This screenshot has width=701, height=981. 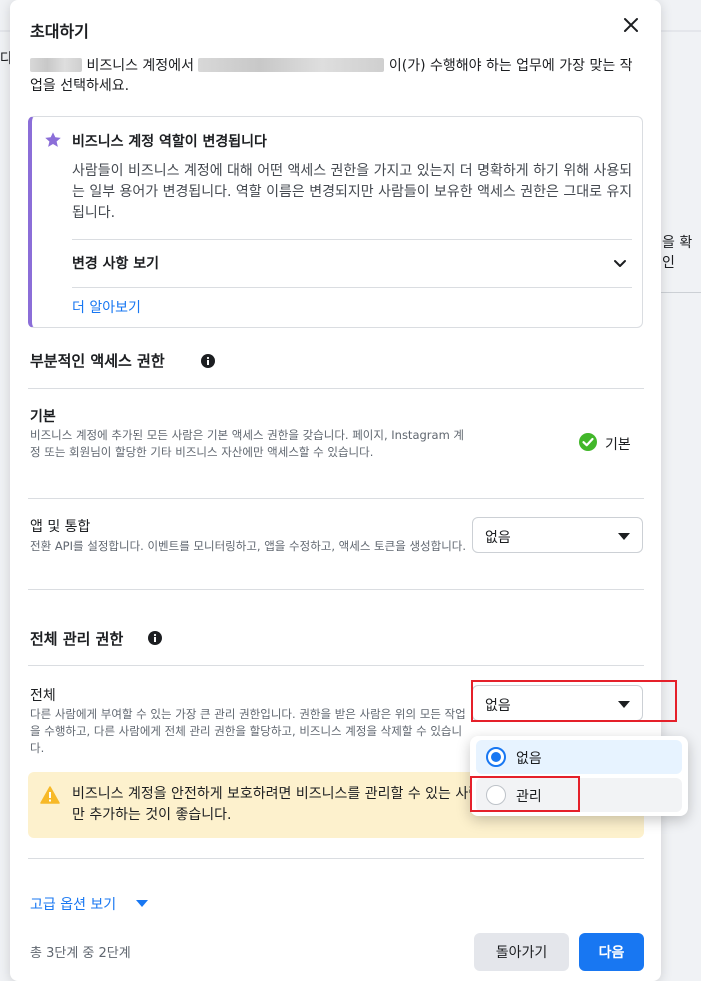 I want to click on learn-more-link: 더 알아보기, so click(x=106, y=307).